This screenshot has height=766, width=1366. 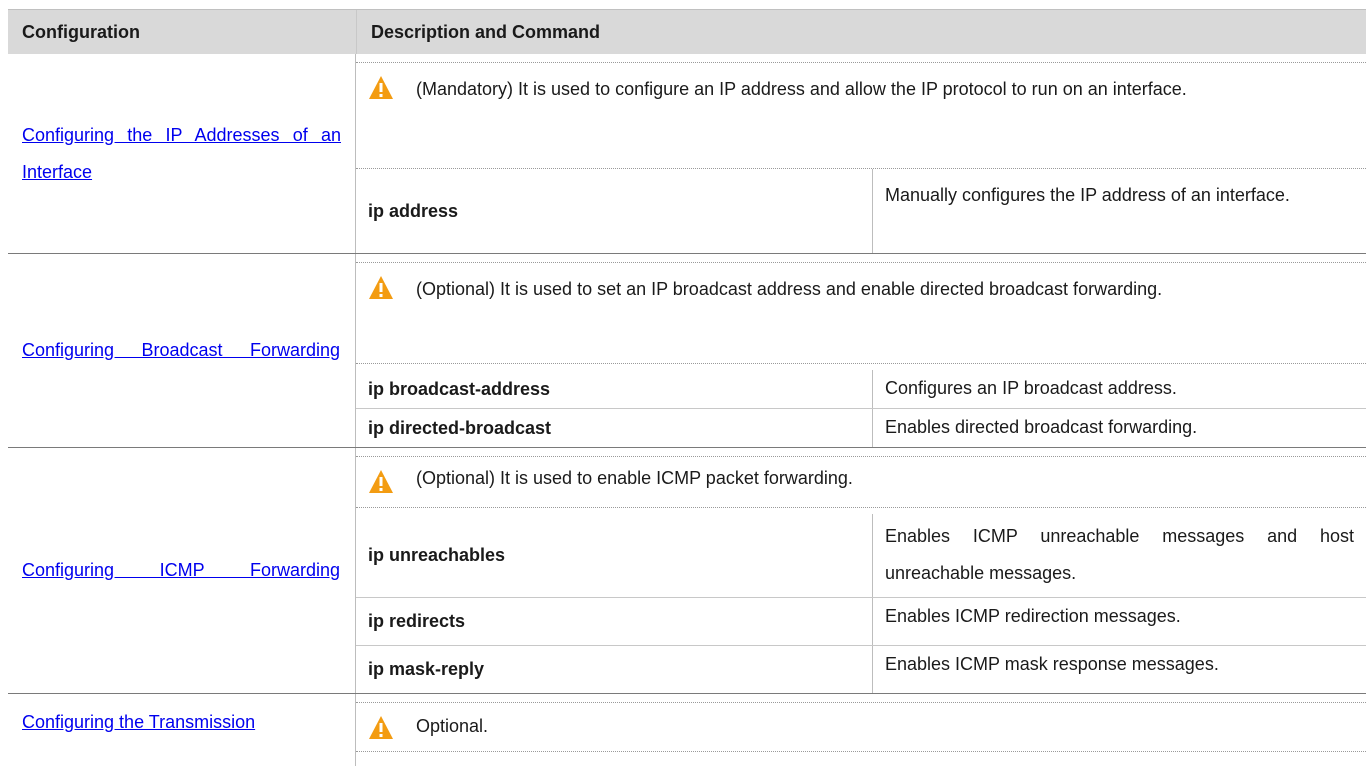 I want to click on group-config-cell: Configuring ICMP Forwarding, so click(x=182, y=570).